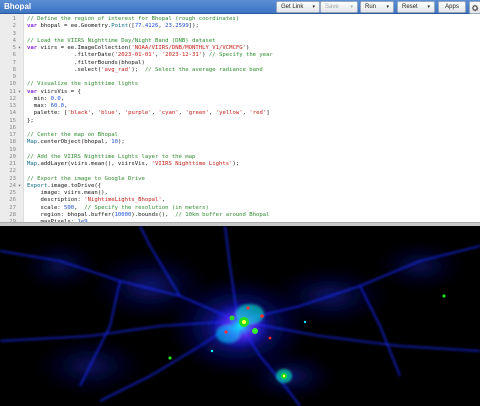 The width and height of the screenshot is (480, 406). I want to click on line-number: 9, so click(14, 77).